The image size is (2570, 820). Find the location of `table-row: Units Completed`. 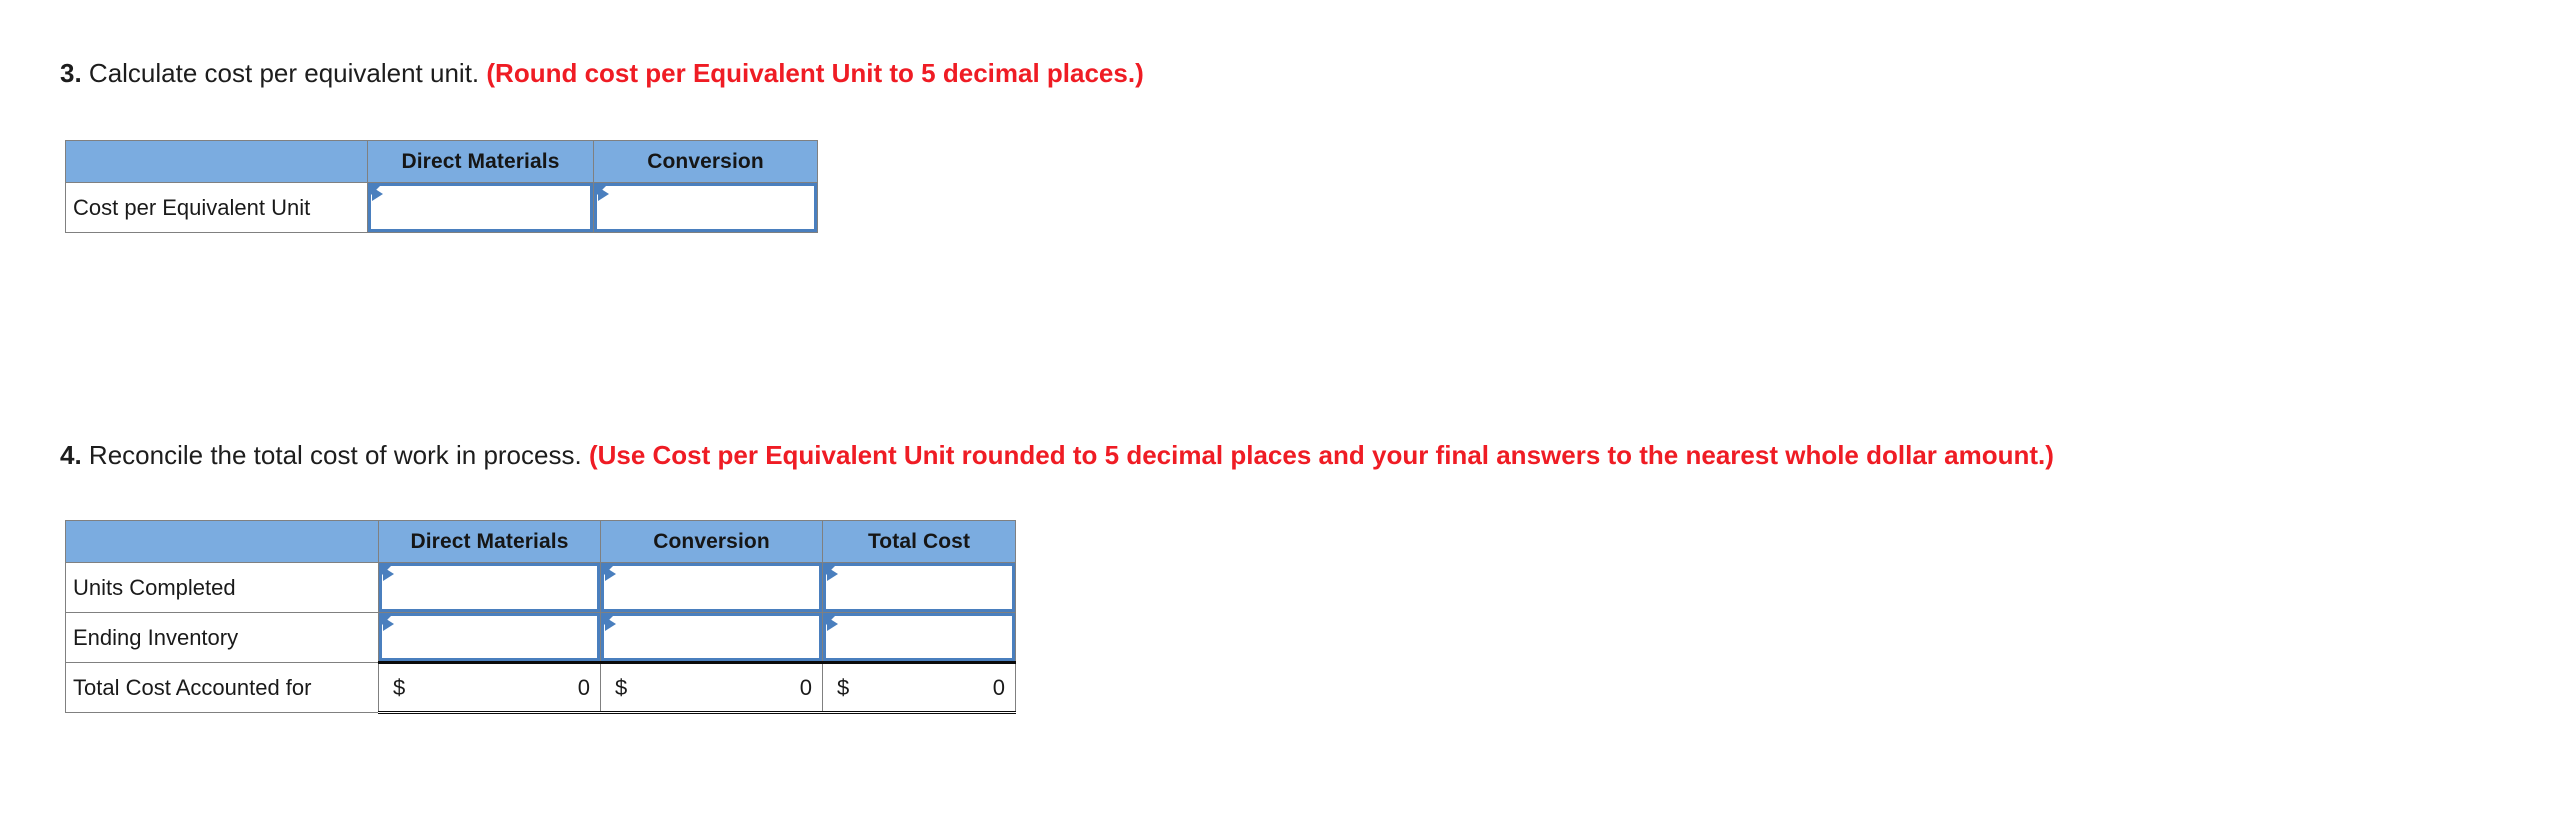

table-row: Units Completed is located at coordinates (540, 587).